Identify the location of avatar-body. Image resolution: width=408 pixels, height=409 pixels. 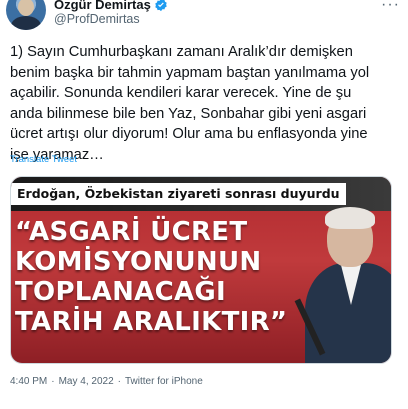
(26, 23).